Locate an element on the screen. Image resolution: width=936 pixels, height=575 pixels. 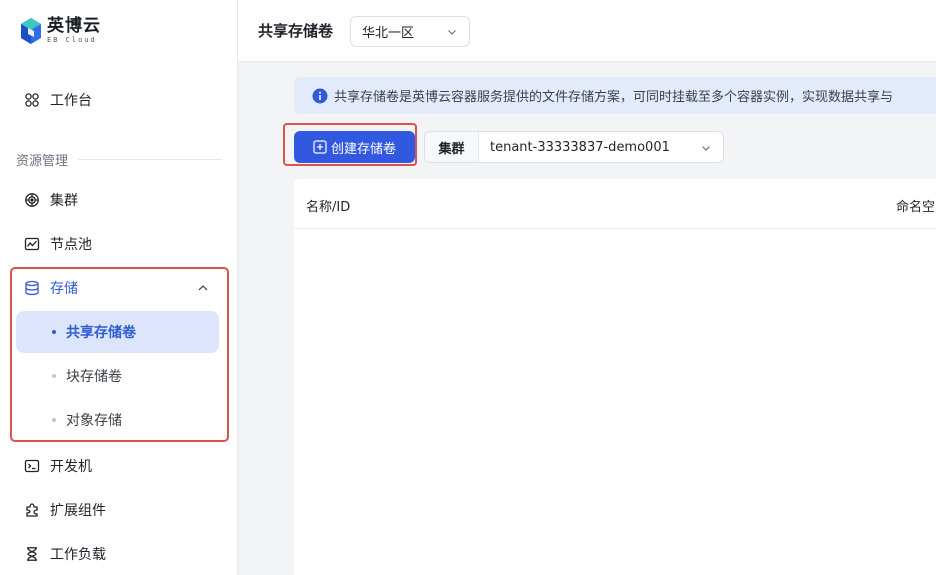
sidebar-subitem-label: 共享存储卷 is located at coordinates (101, 333).